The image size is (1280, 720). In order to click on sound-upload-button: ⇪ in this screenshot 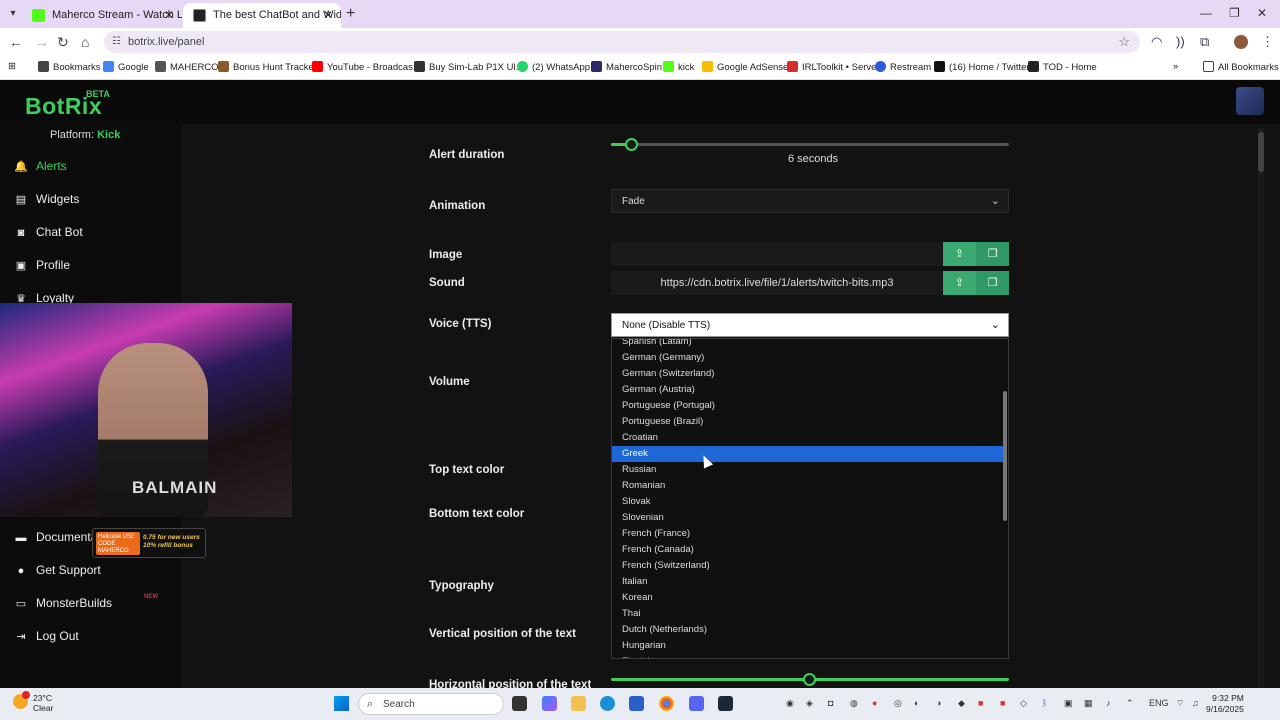, I will do `click(959, 283)`.